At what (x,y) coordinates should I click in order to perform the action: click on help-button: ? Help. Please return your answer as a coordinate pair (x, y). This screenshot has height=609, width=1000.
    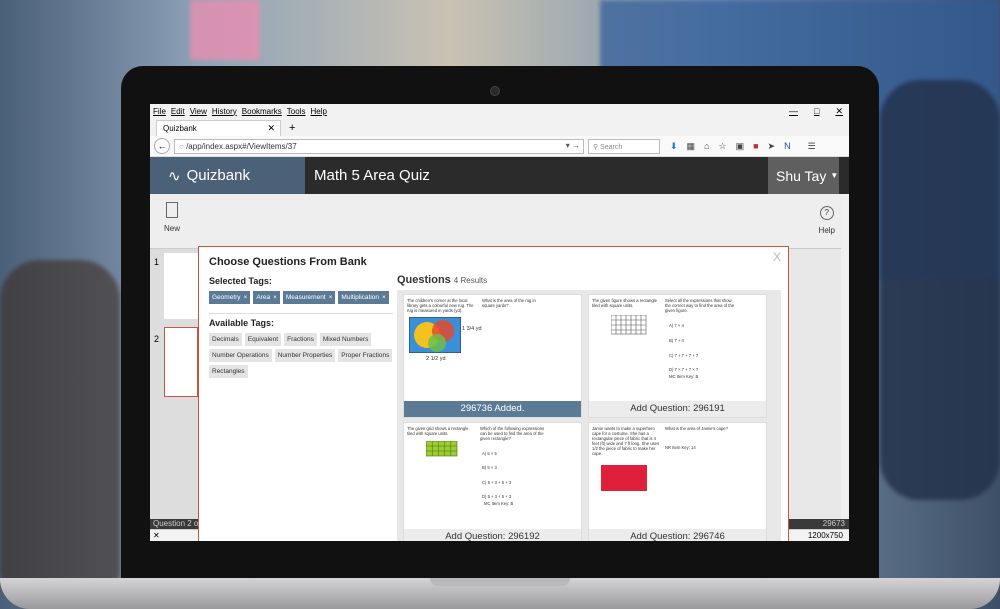
    Looking at the image, I should click on (827, 220).